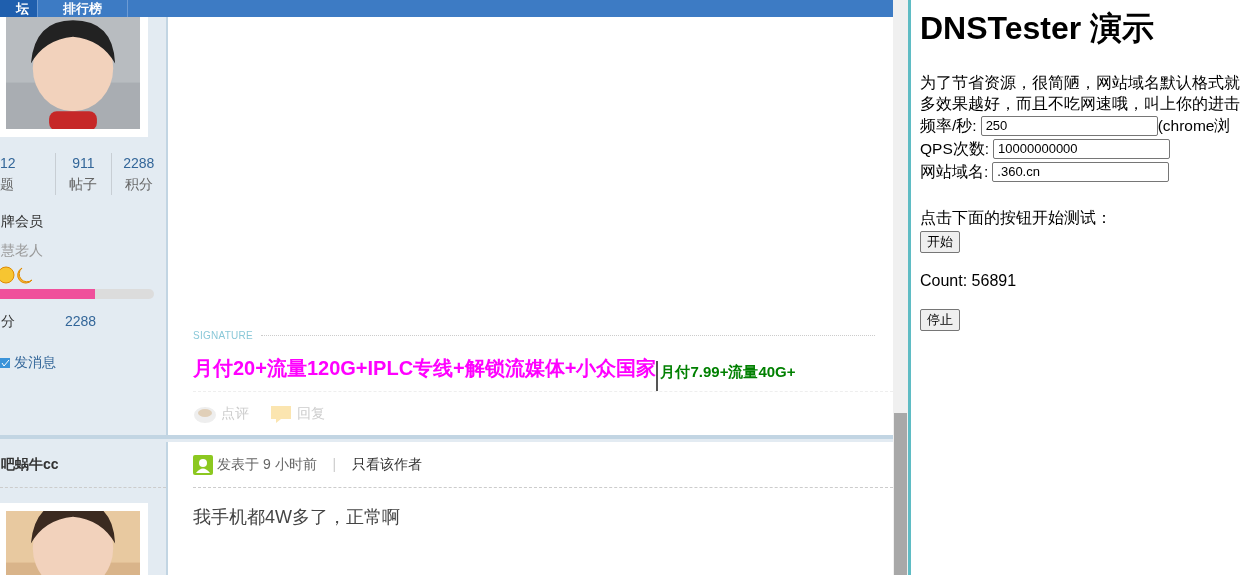 This screenshot has height=575, width=1241. Describe the element at coordinates (35, 362) in the screenshot. I see `send-message-link: 发消息` at that location.